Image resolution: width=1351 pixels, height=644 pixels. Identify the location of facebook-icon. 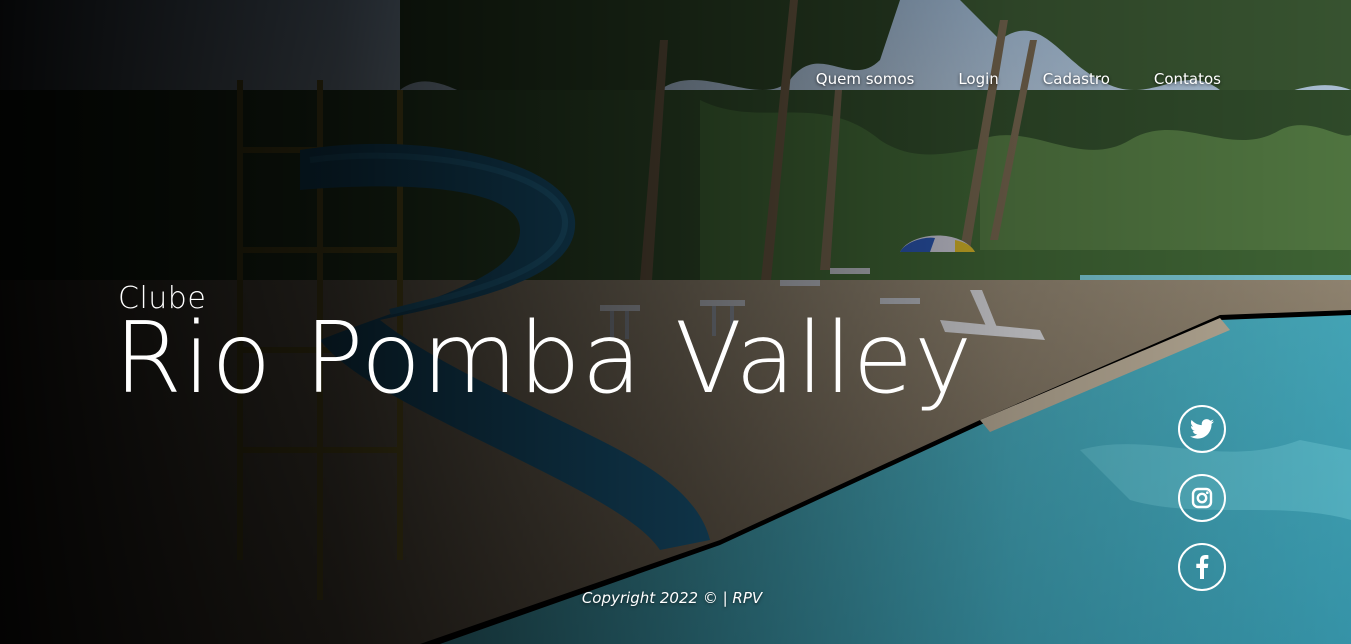
(1202, 567).